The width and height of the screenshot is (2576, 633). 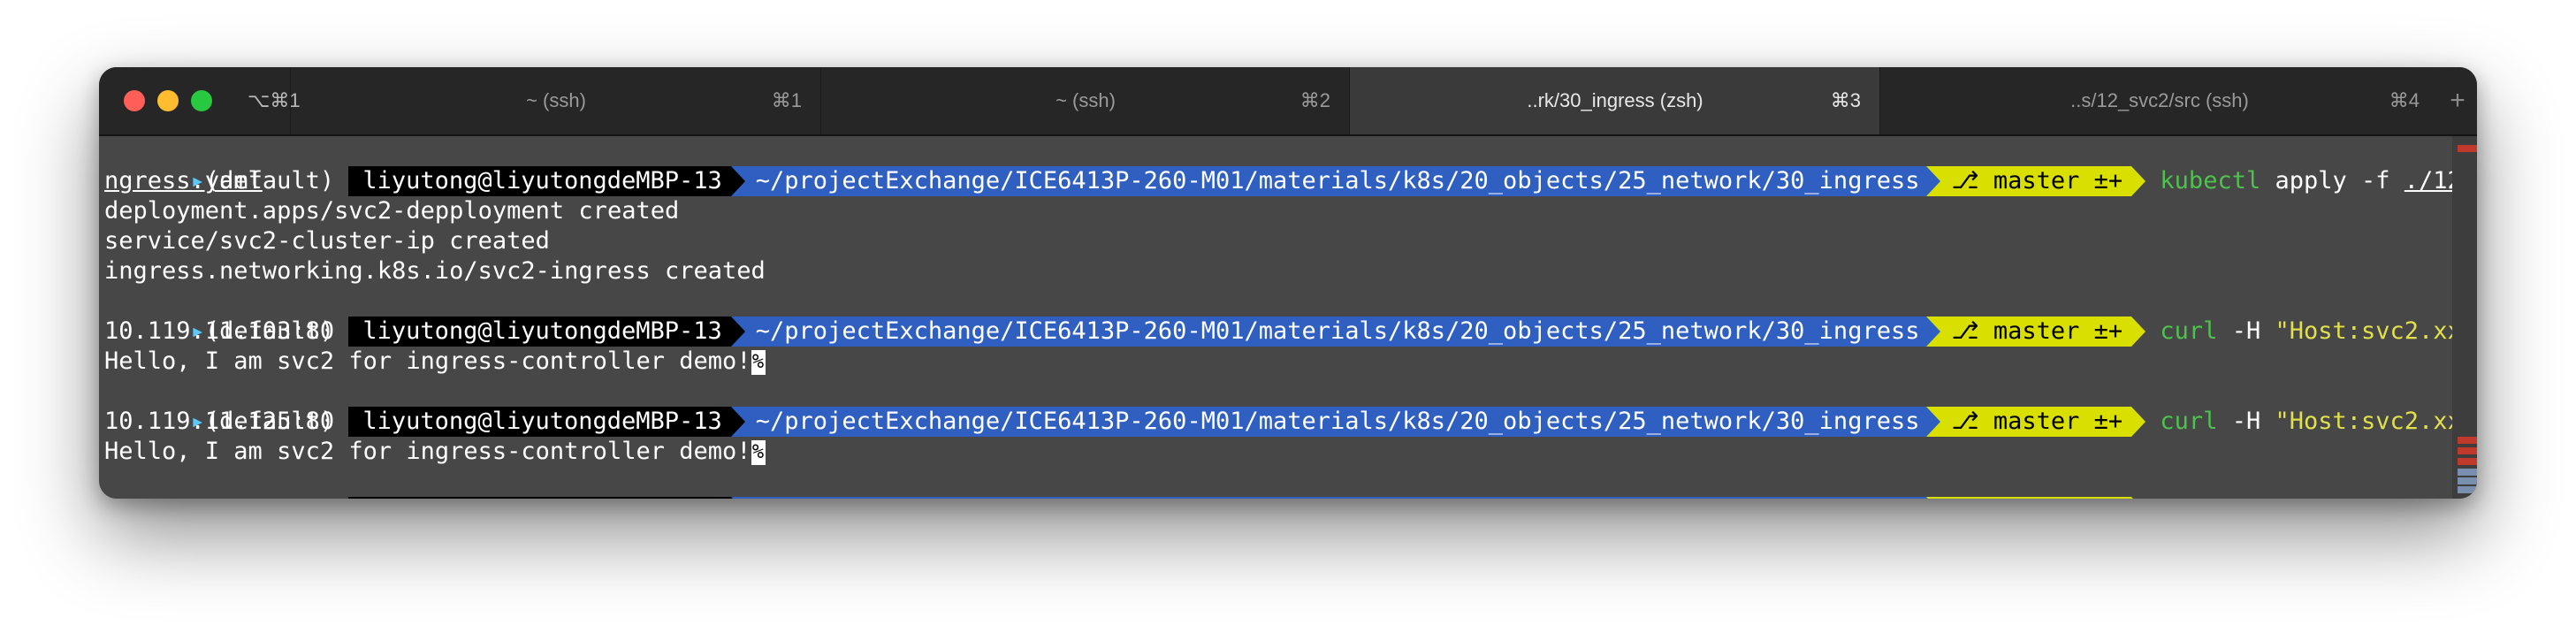 I want to click on tab-title: ..rk/30_ingress (zsh), so click(x=1615, y=100).